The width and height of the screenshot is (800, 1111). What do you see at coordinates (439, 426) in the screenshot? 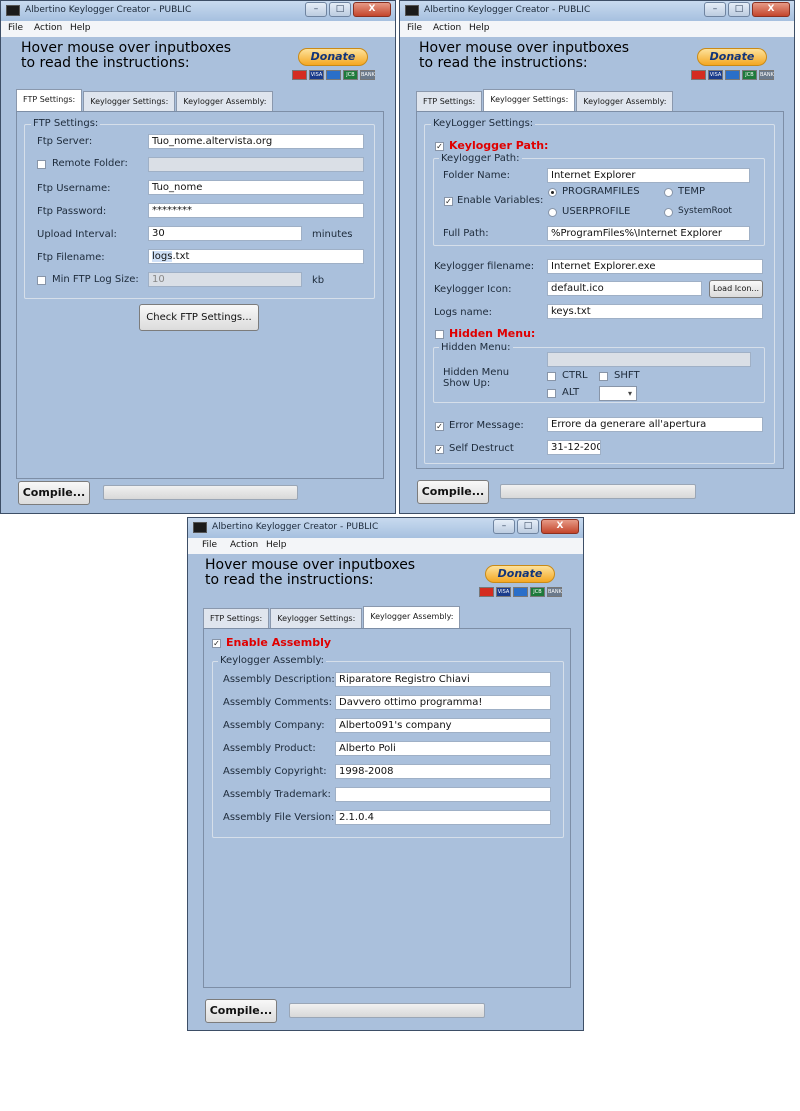
I see `error-message-checkbox: ✓` at bounding box center [439, 426].